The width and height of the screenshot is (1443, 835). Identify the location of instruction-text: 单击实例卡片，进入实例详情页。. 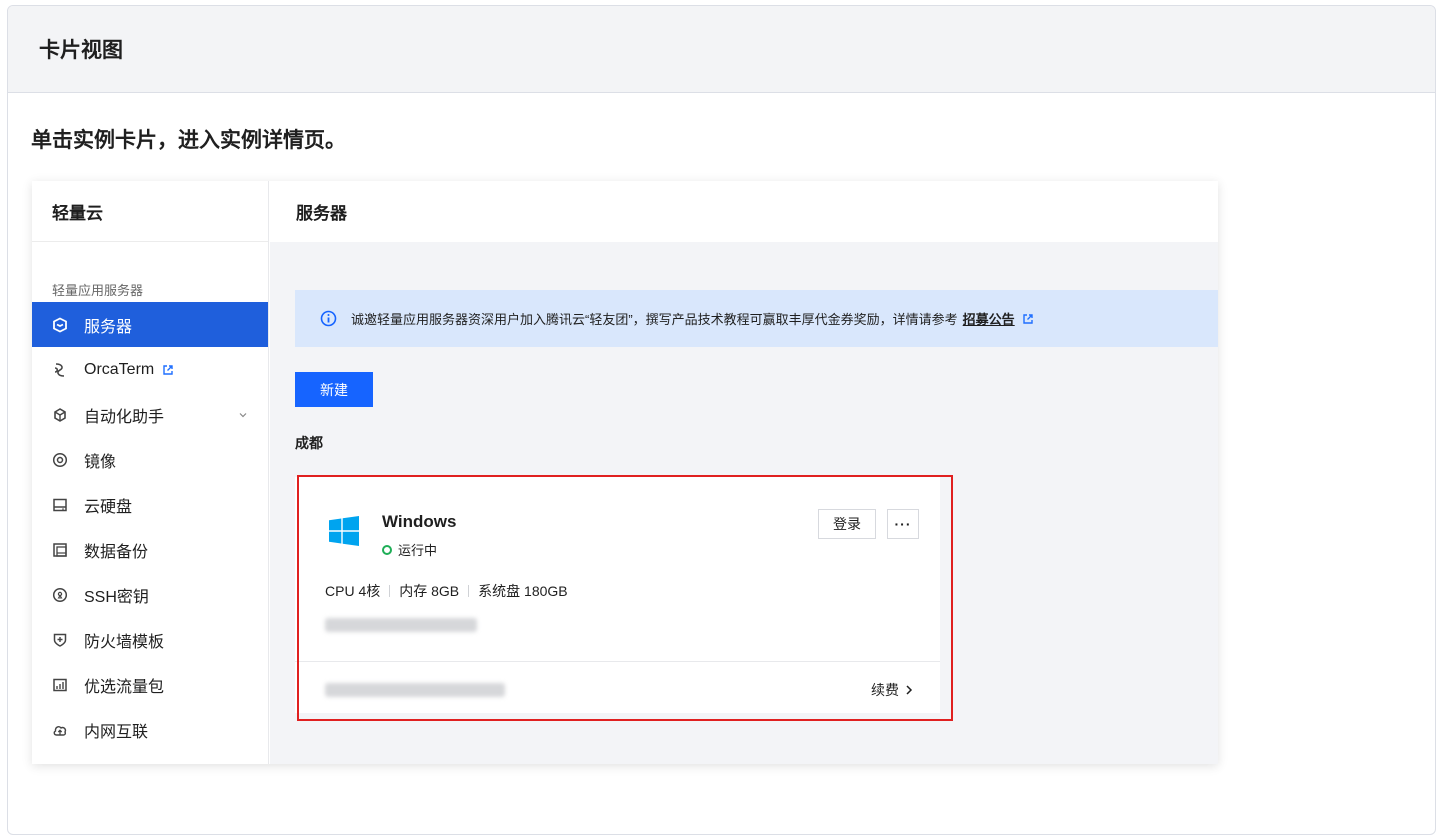
(188, 140).